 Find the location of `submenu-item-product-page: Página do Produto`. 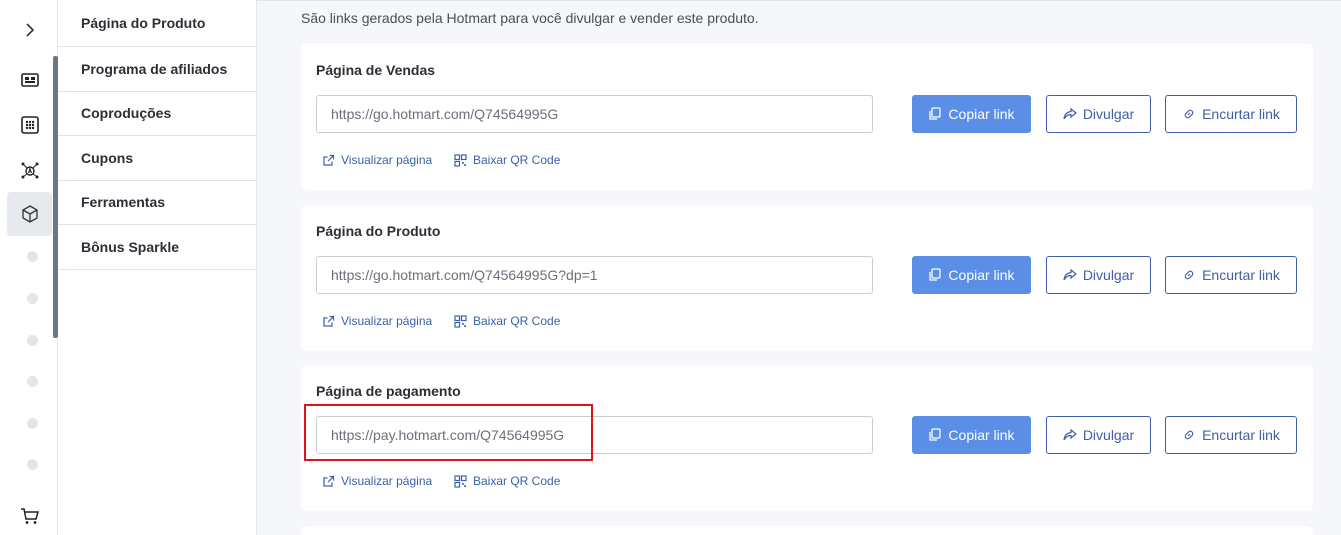

submenu-item-product-page: Página do Produto is located at coordinates (157, 23).